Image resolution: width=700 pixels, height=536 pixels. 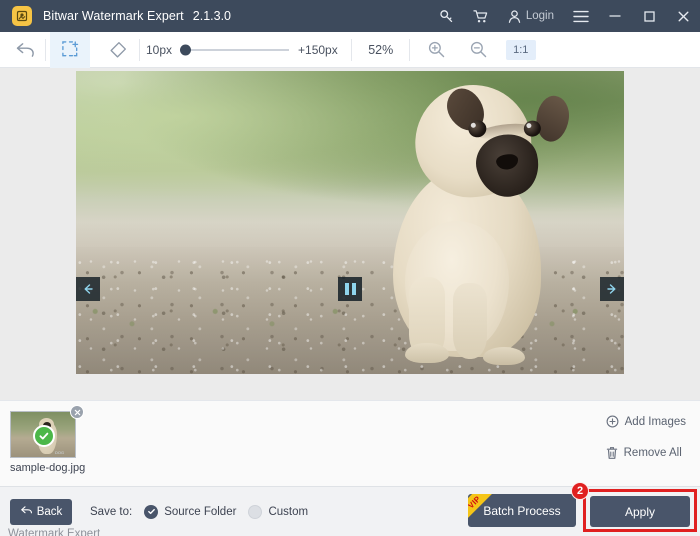 What do you see at coordinates (186, 49) in the screenshot?
I see `slider-thumb` at bounding box center [186, 49].